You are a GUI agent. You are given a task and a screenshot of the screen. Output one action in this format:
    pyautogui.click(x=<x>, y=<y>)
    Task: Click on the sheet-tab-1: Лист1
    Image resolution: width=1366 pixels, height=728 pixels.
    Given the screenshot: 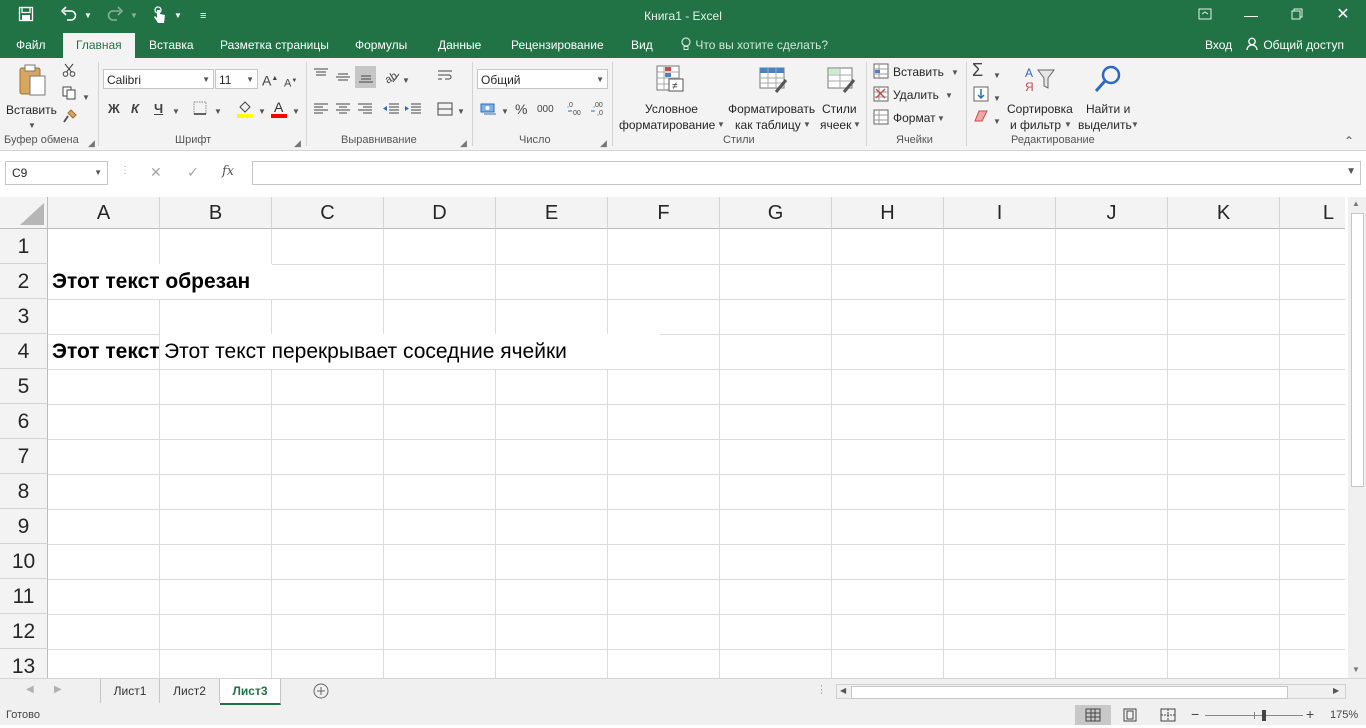 What is the action you would take?
    pyautogui.click(x=130, y=691)
    